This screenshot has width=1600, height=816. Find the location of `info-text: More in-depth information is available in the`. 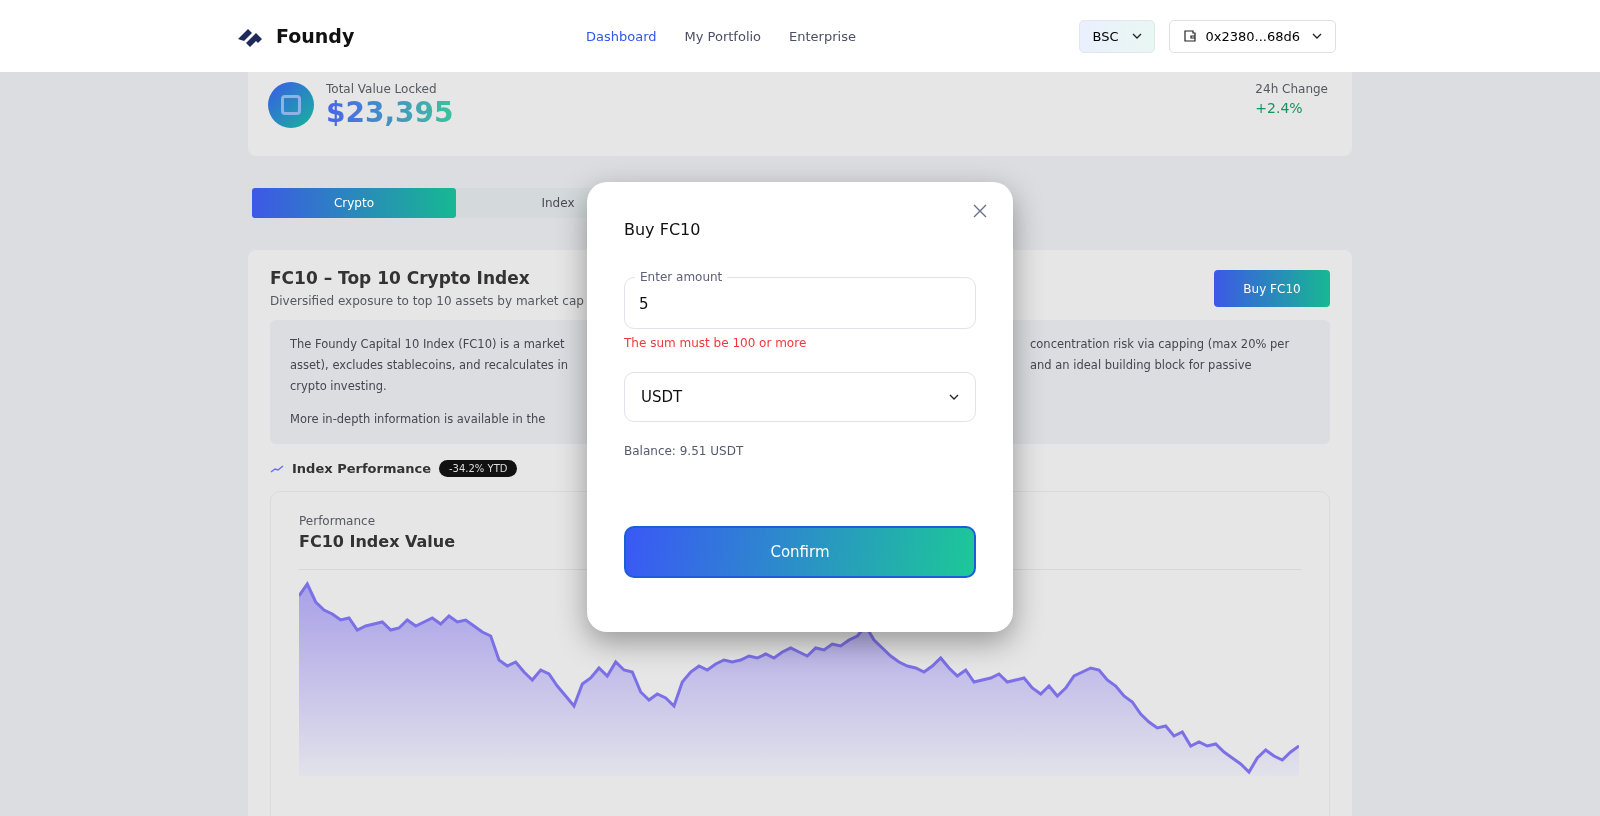

info-text: More in-depth information is available in the is located at coordinates (418, 419).